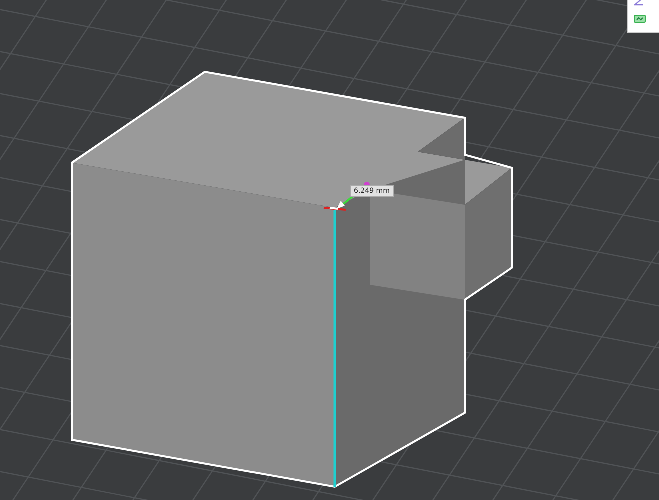 This screenshot has height=500, width=659. I want to click on display-icon, so click(640, 19).